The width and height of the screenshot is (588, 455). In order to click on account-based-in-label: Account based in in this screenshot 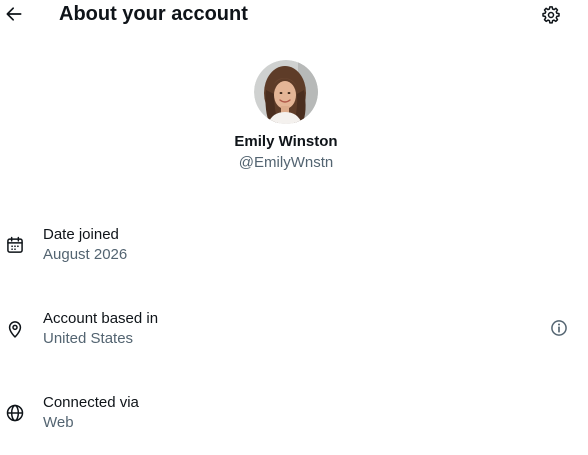, I will do `click(101, 318)`.